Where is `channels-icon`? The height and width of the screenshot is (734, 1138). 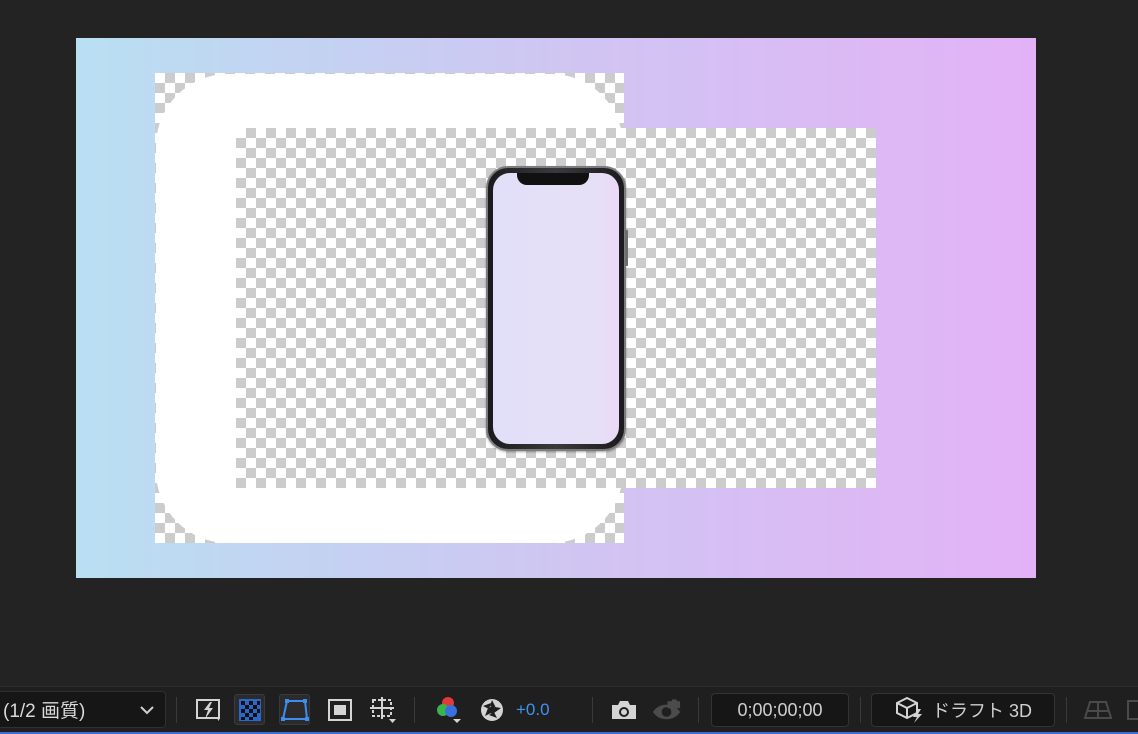
channels-icon is located at coordinates (448, 709).